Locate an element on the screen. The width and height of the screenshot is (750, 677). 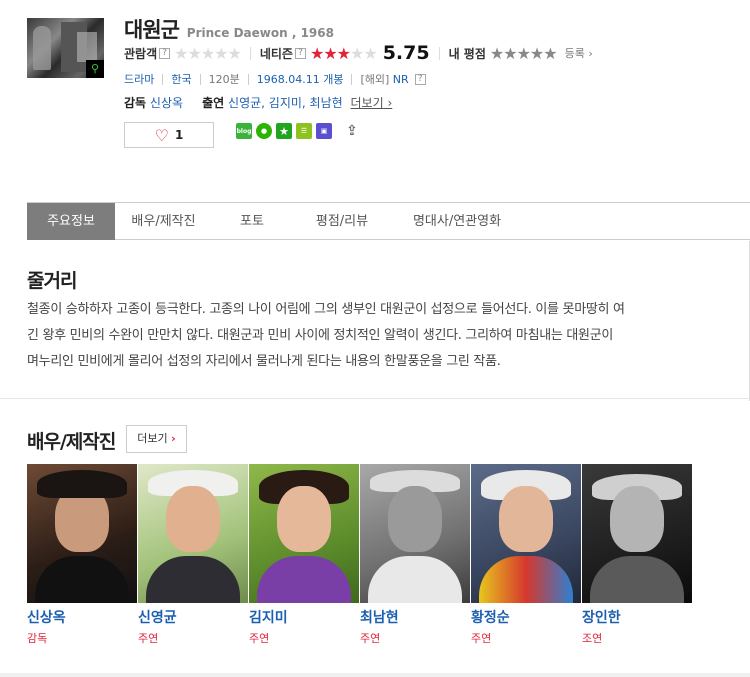
my-rating-label: 내 평점 is located at coordinates (467, 53).